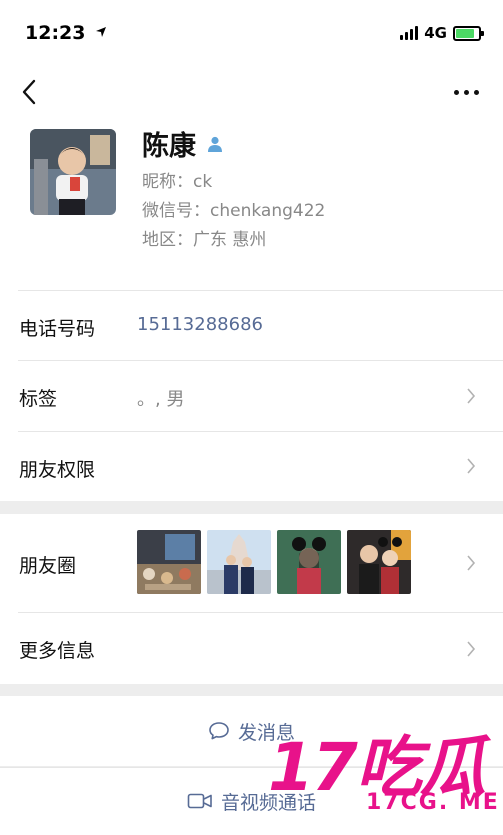  What do you see at coordinates (433, 802) in the screenshot?
I see `watermark-small: 17CG. ME` at bounding box center [433, 802].